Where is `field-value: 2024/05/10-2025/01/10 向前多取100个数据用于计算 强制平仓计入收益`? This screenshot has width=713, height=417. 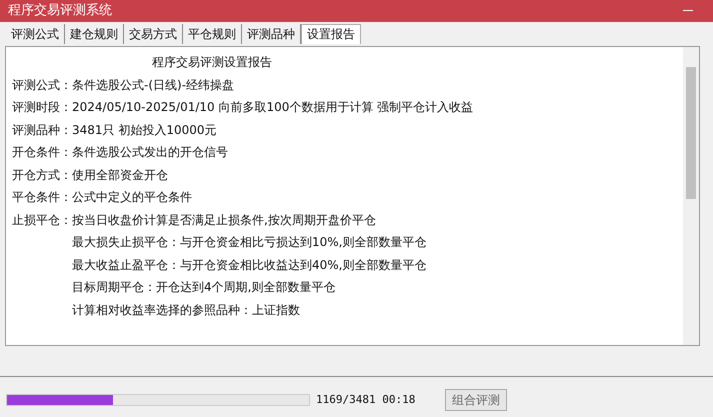 field-value: 2024/05/10-2025/01/10 向前多取100个数据用于计算 强制平仓计入收益 is located at coordinates (273, 107).